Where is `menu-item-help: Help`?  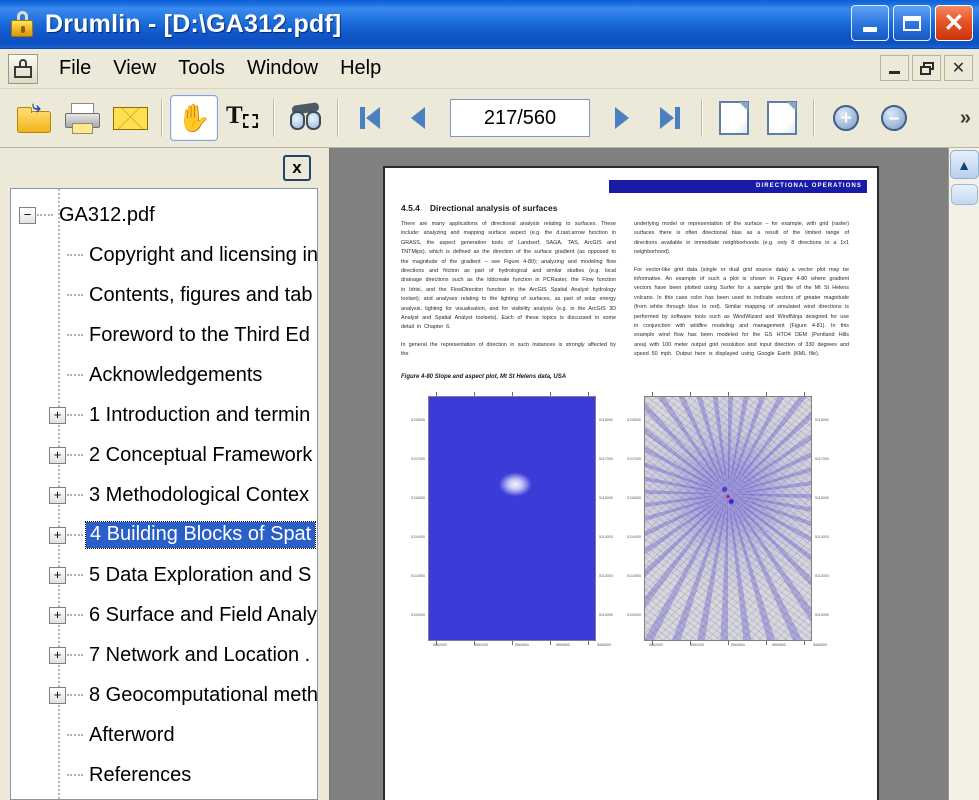 menu-item-help: Help is located at coordinates (360, 68).